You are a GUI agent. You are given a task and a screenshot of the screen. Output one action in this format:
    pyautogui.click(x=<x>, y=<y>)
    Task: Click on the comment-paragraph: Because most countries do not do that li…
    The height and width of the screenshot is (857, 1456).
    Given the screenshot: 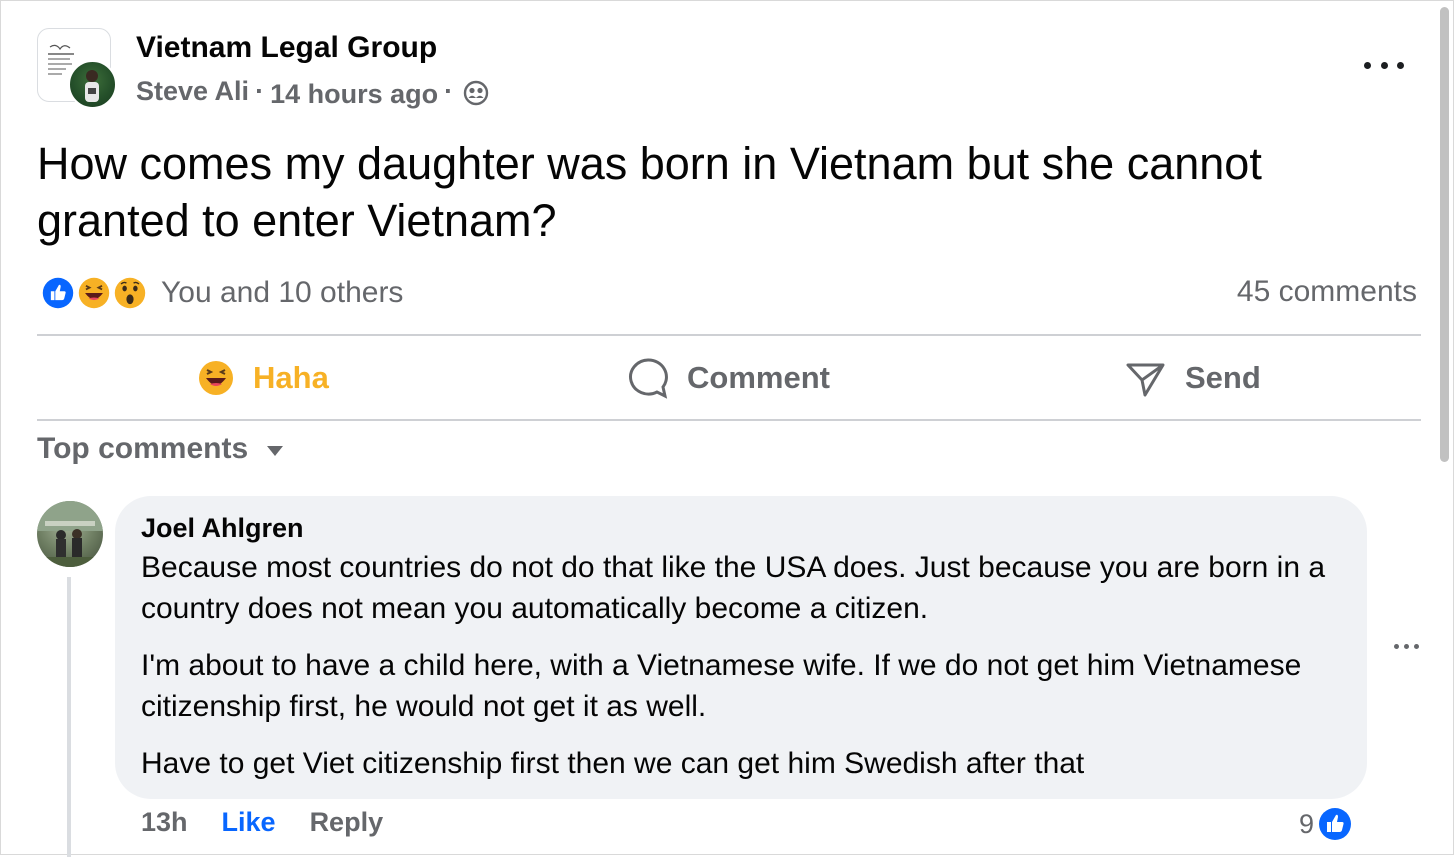 What is the action you would take?
    pyautogui.click(x=733, y=588)
    